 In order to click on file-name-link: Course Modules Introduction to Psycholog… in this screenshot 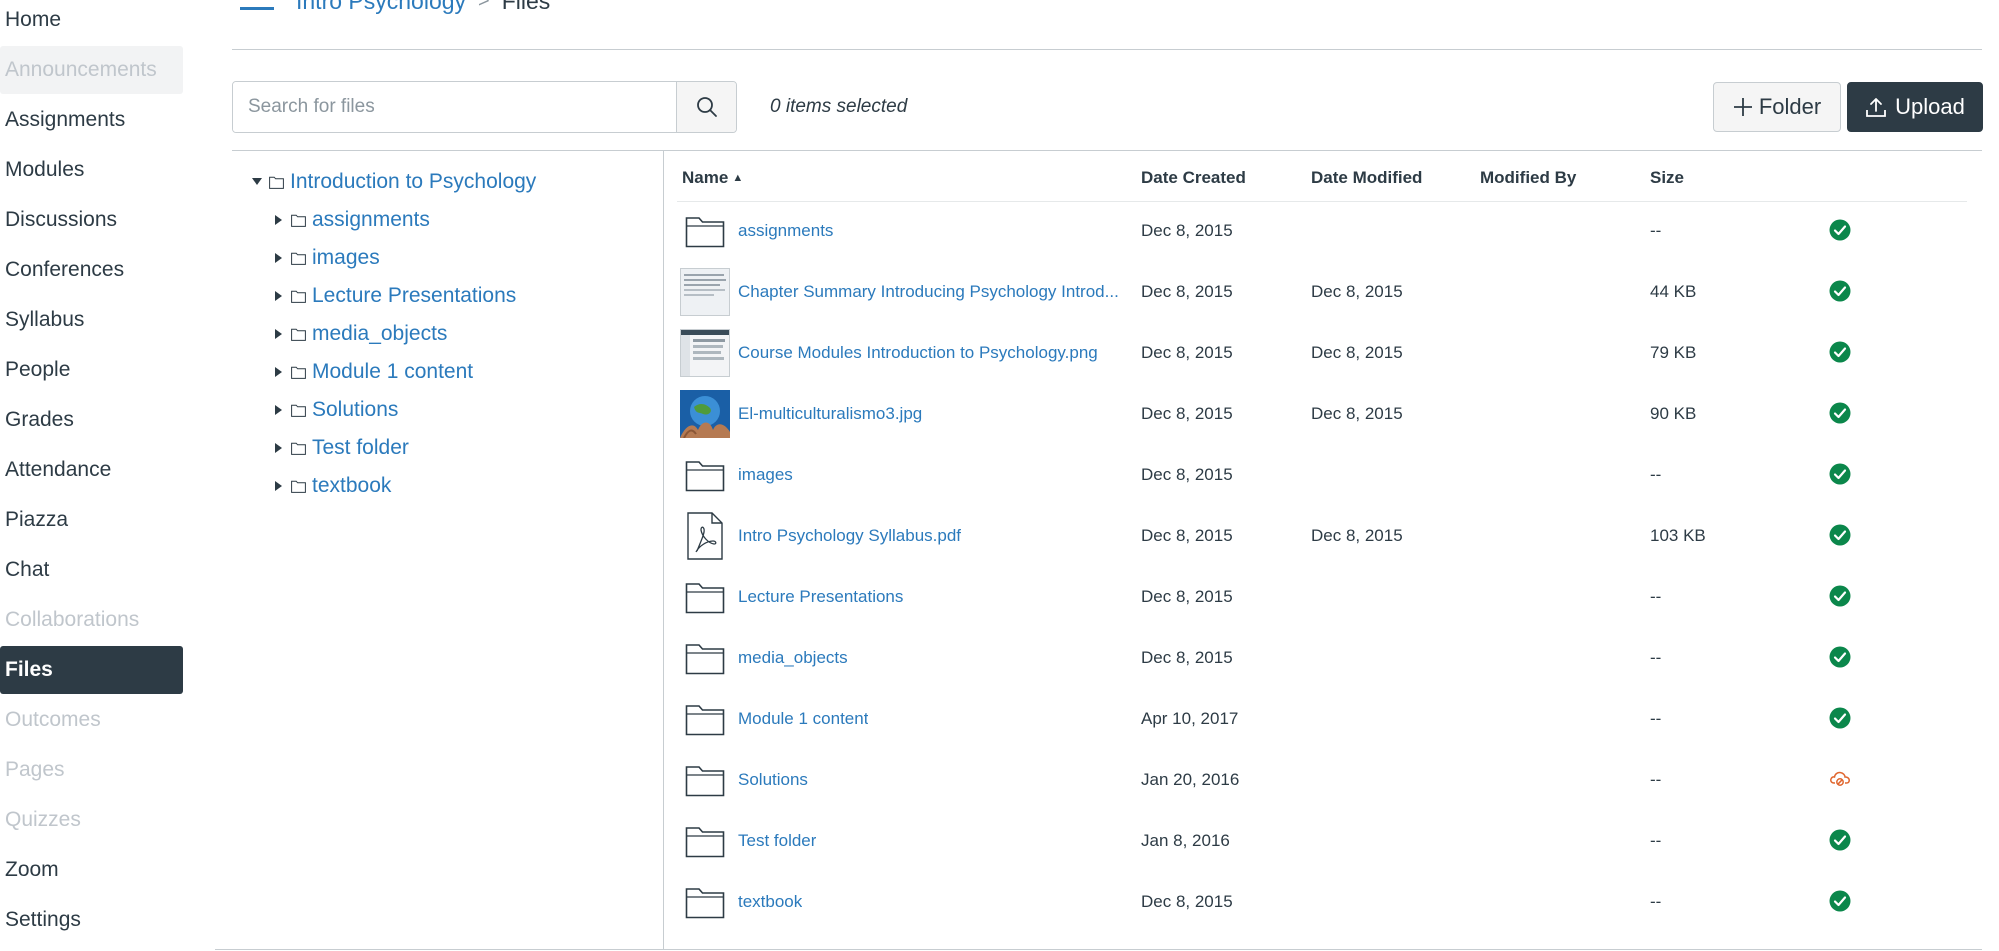, I will do `click(918, 353)`.